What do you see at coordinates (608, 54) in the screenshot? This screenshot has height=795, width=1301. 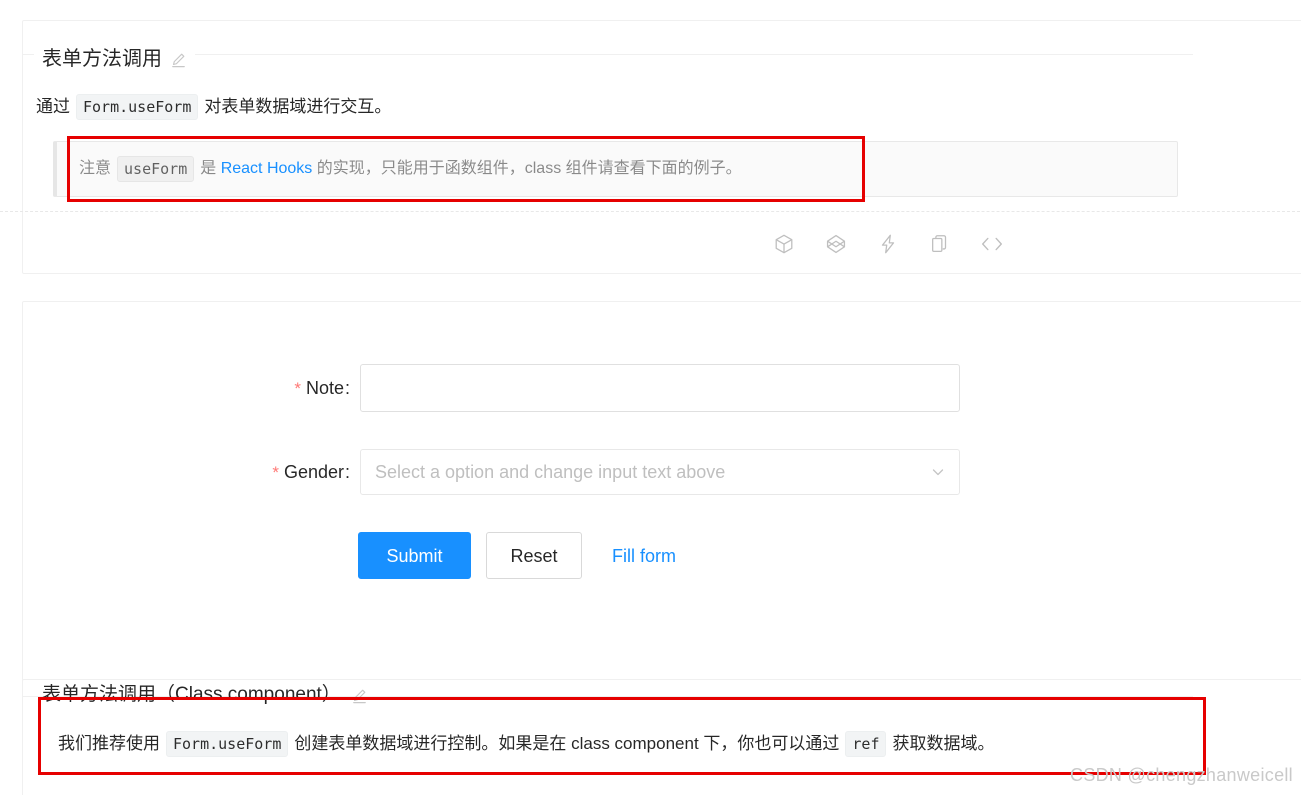 I see `demo-title-rule` at bounding box center [608, 54].